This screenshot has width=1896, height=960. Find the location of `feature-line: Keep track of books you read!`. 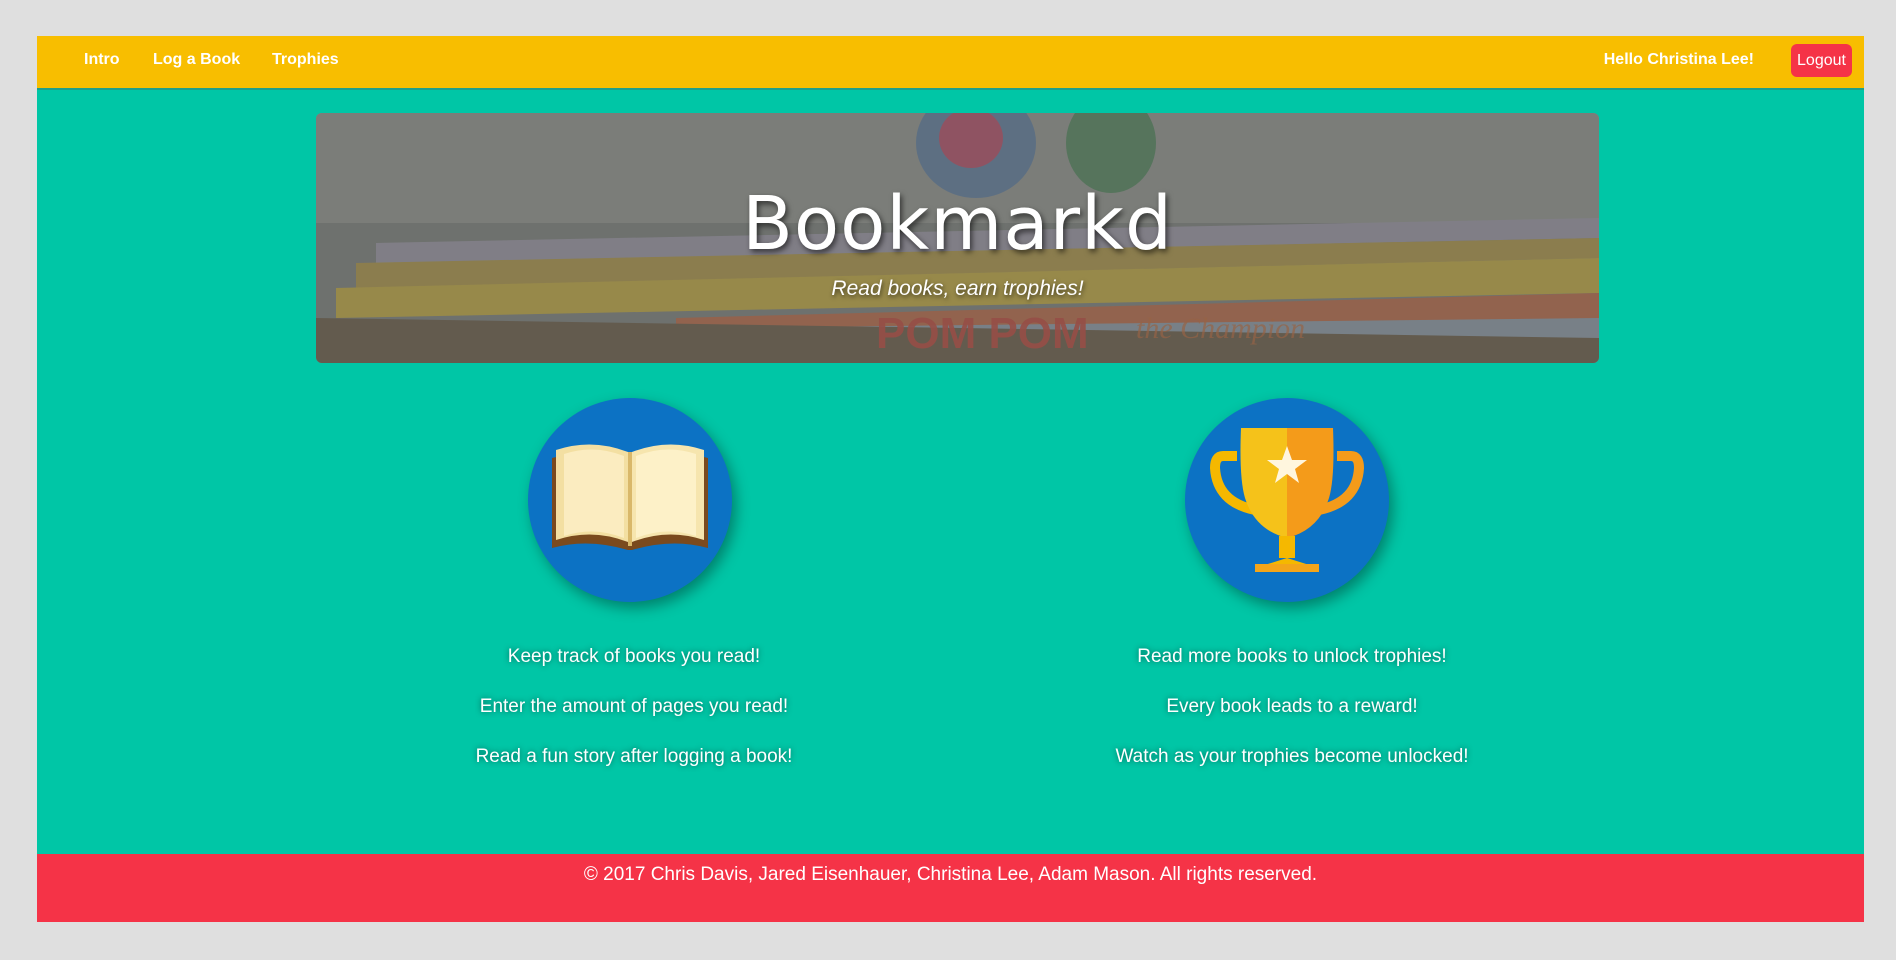

feature-line: Keep track of books you read! is located at coordinates (634, 656).